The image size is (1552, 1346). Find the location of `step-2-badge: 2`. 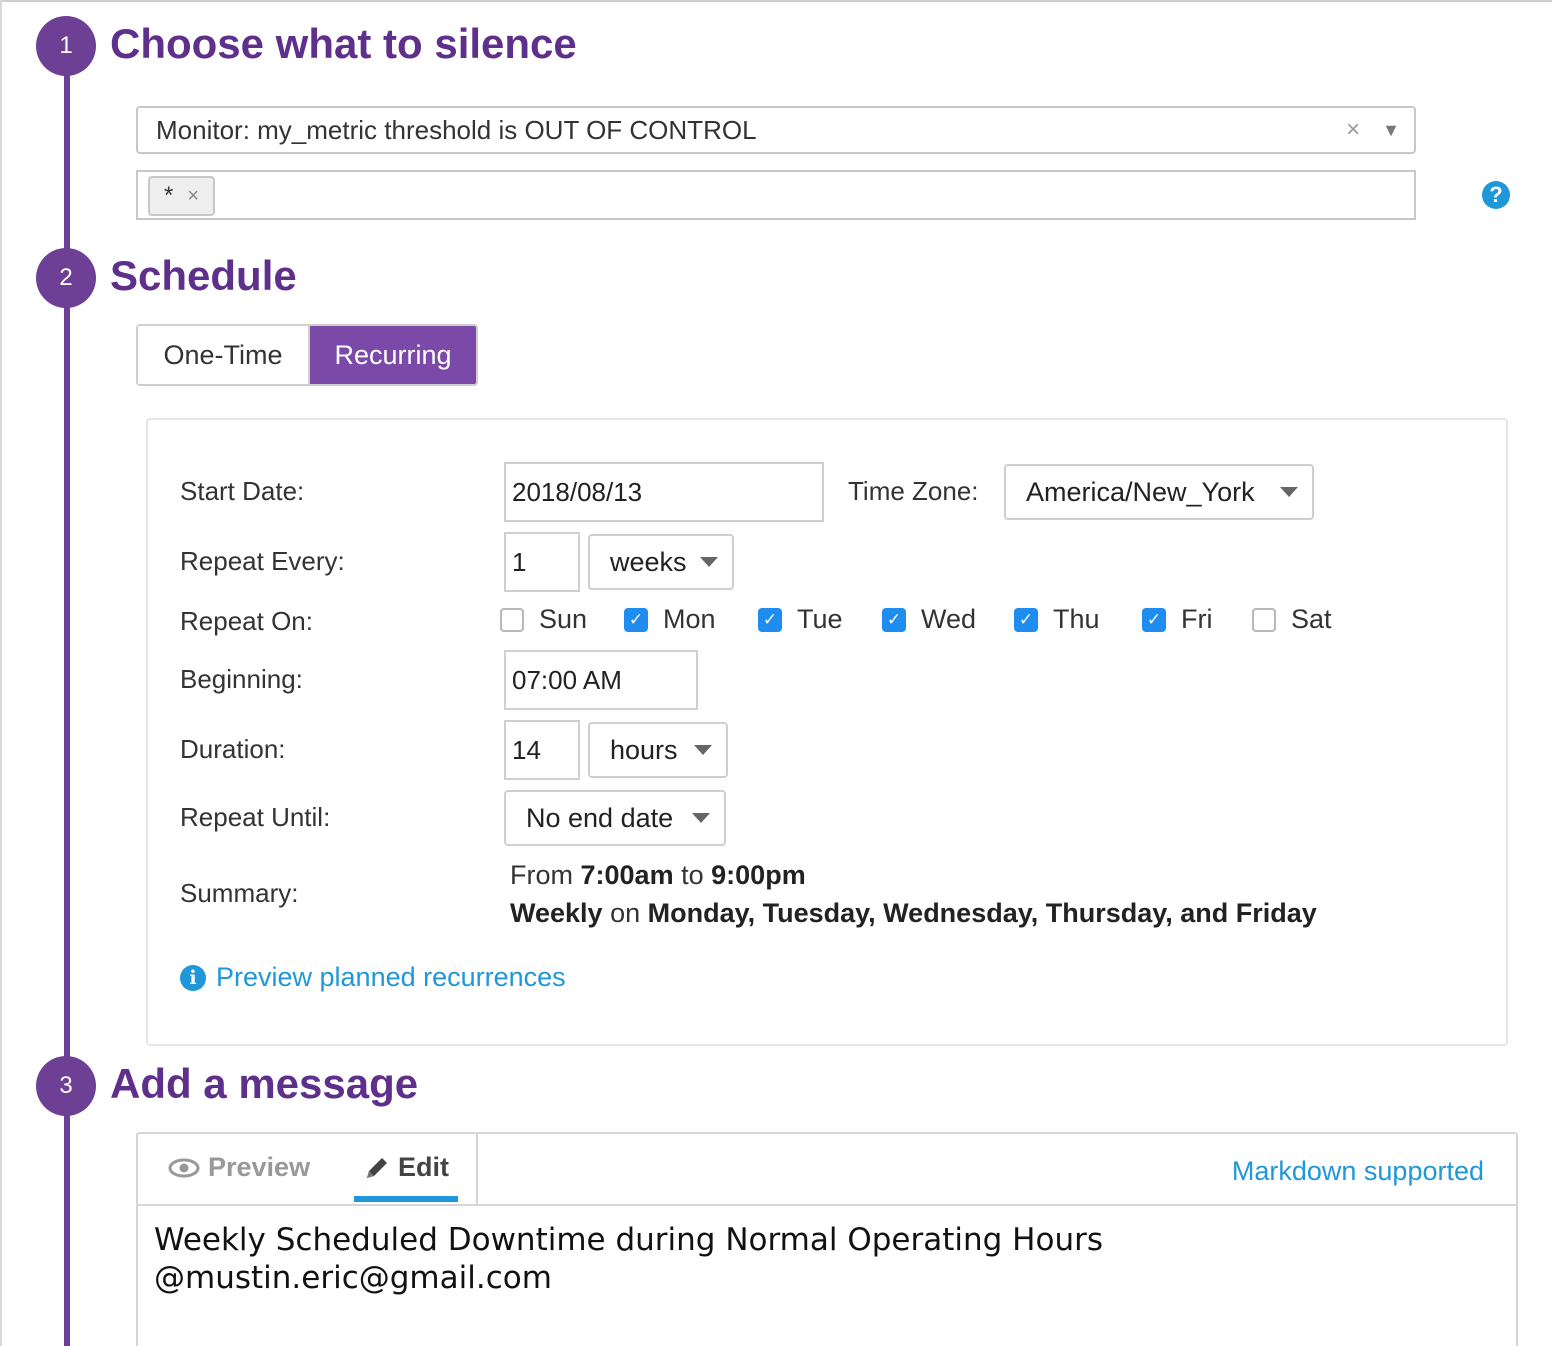

step-2-badge: 2 is located at coordinates (66, 278).